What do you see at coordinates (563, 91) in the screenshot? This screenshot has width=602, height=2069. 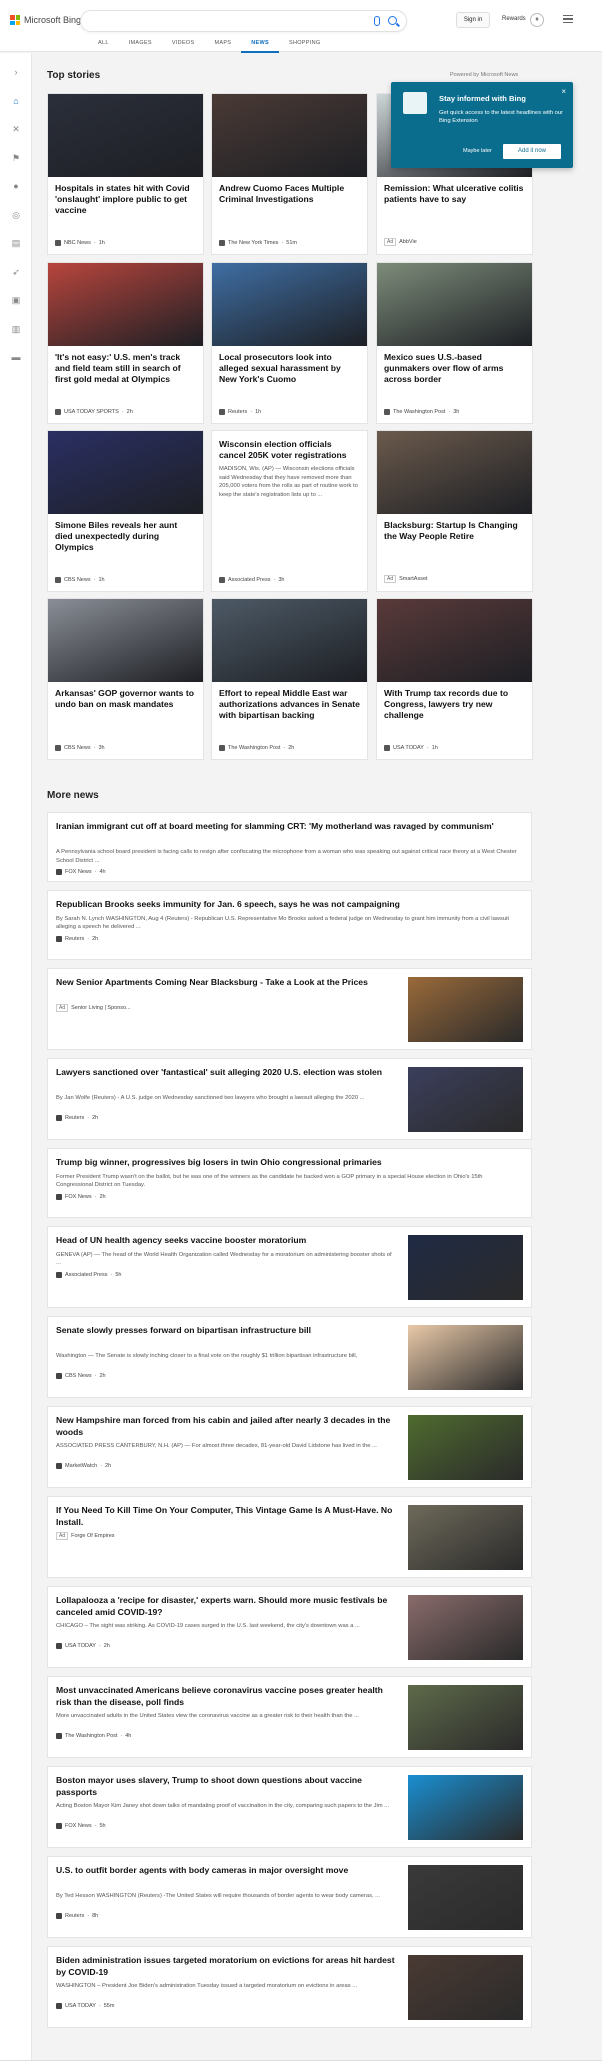 I see `close-icon: ×` at bounding box center [563, 91].